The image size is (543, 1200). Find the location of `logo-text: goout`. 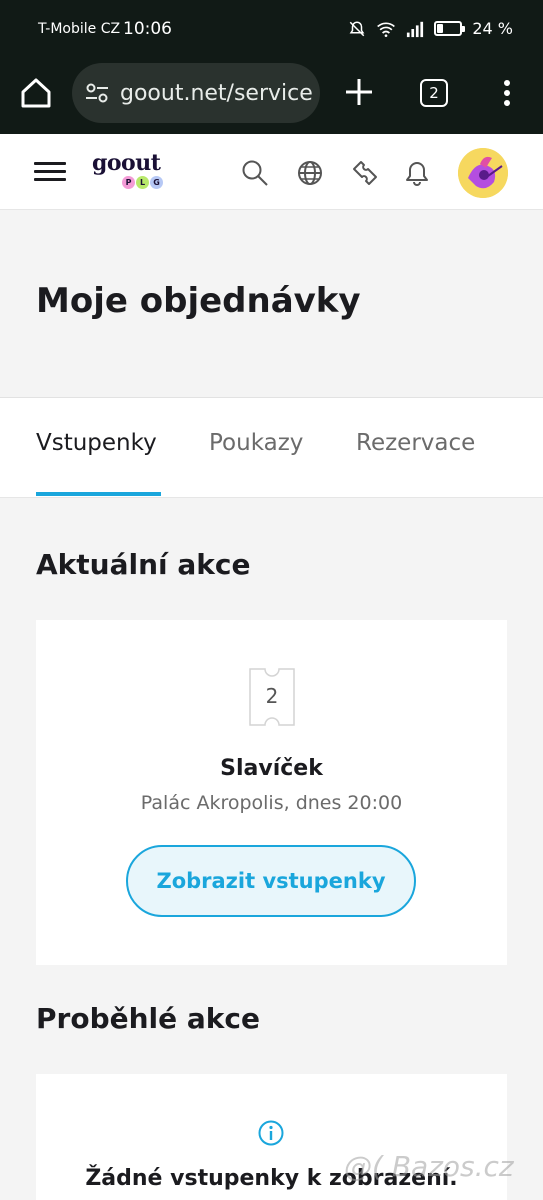

logo-text: goout is located at coordinates (126, 163).